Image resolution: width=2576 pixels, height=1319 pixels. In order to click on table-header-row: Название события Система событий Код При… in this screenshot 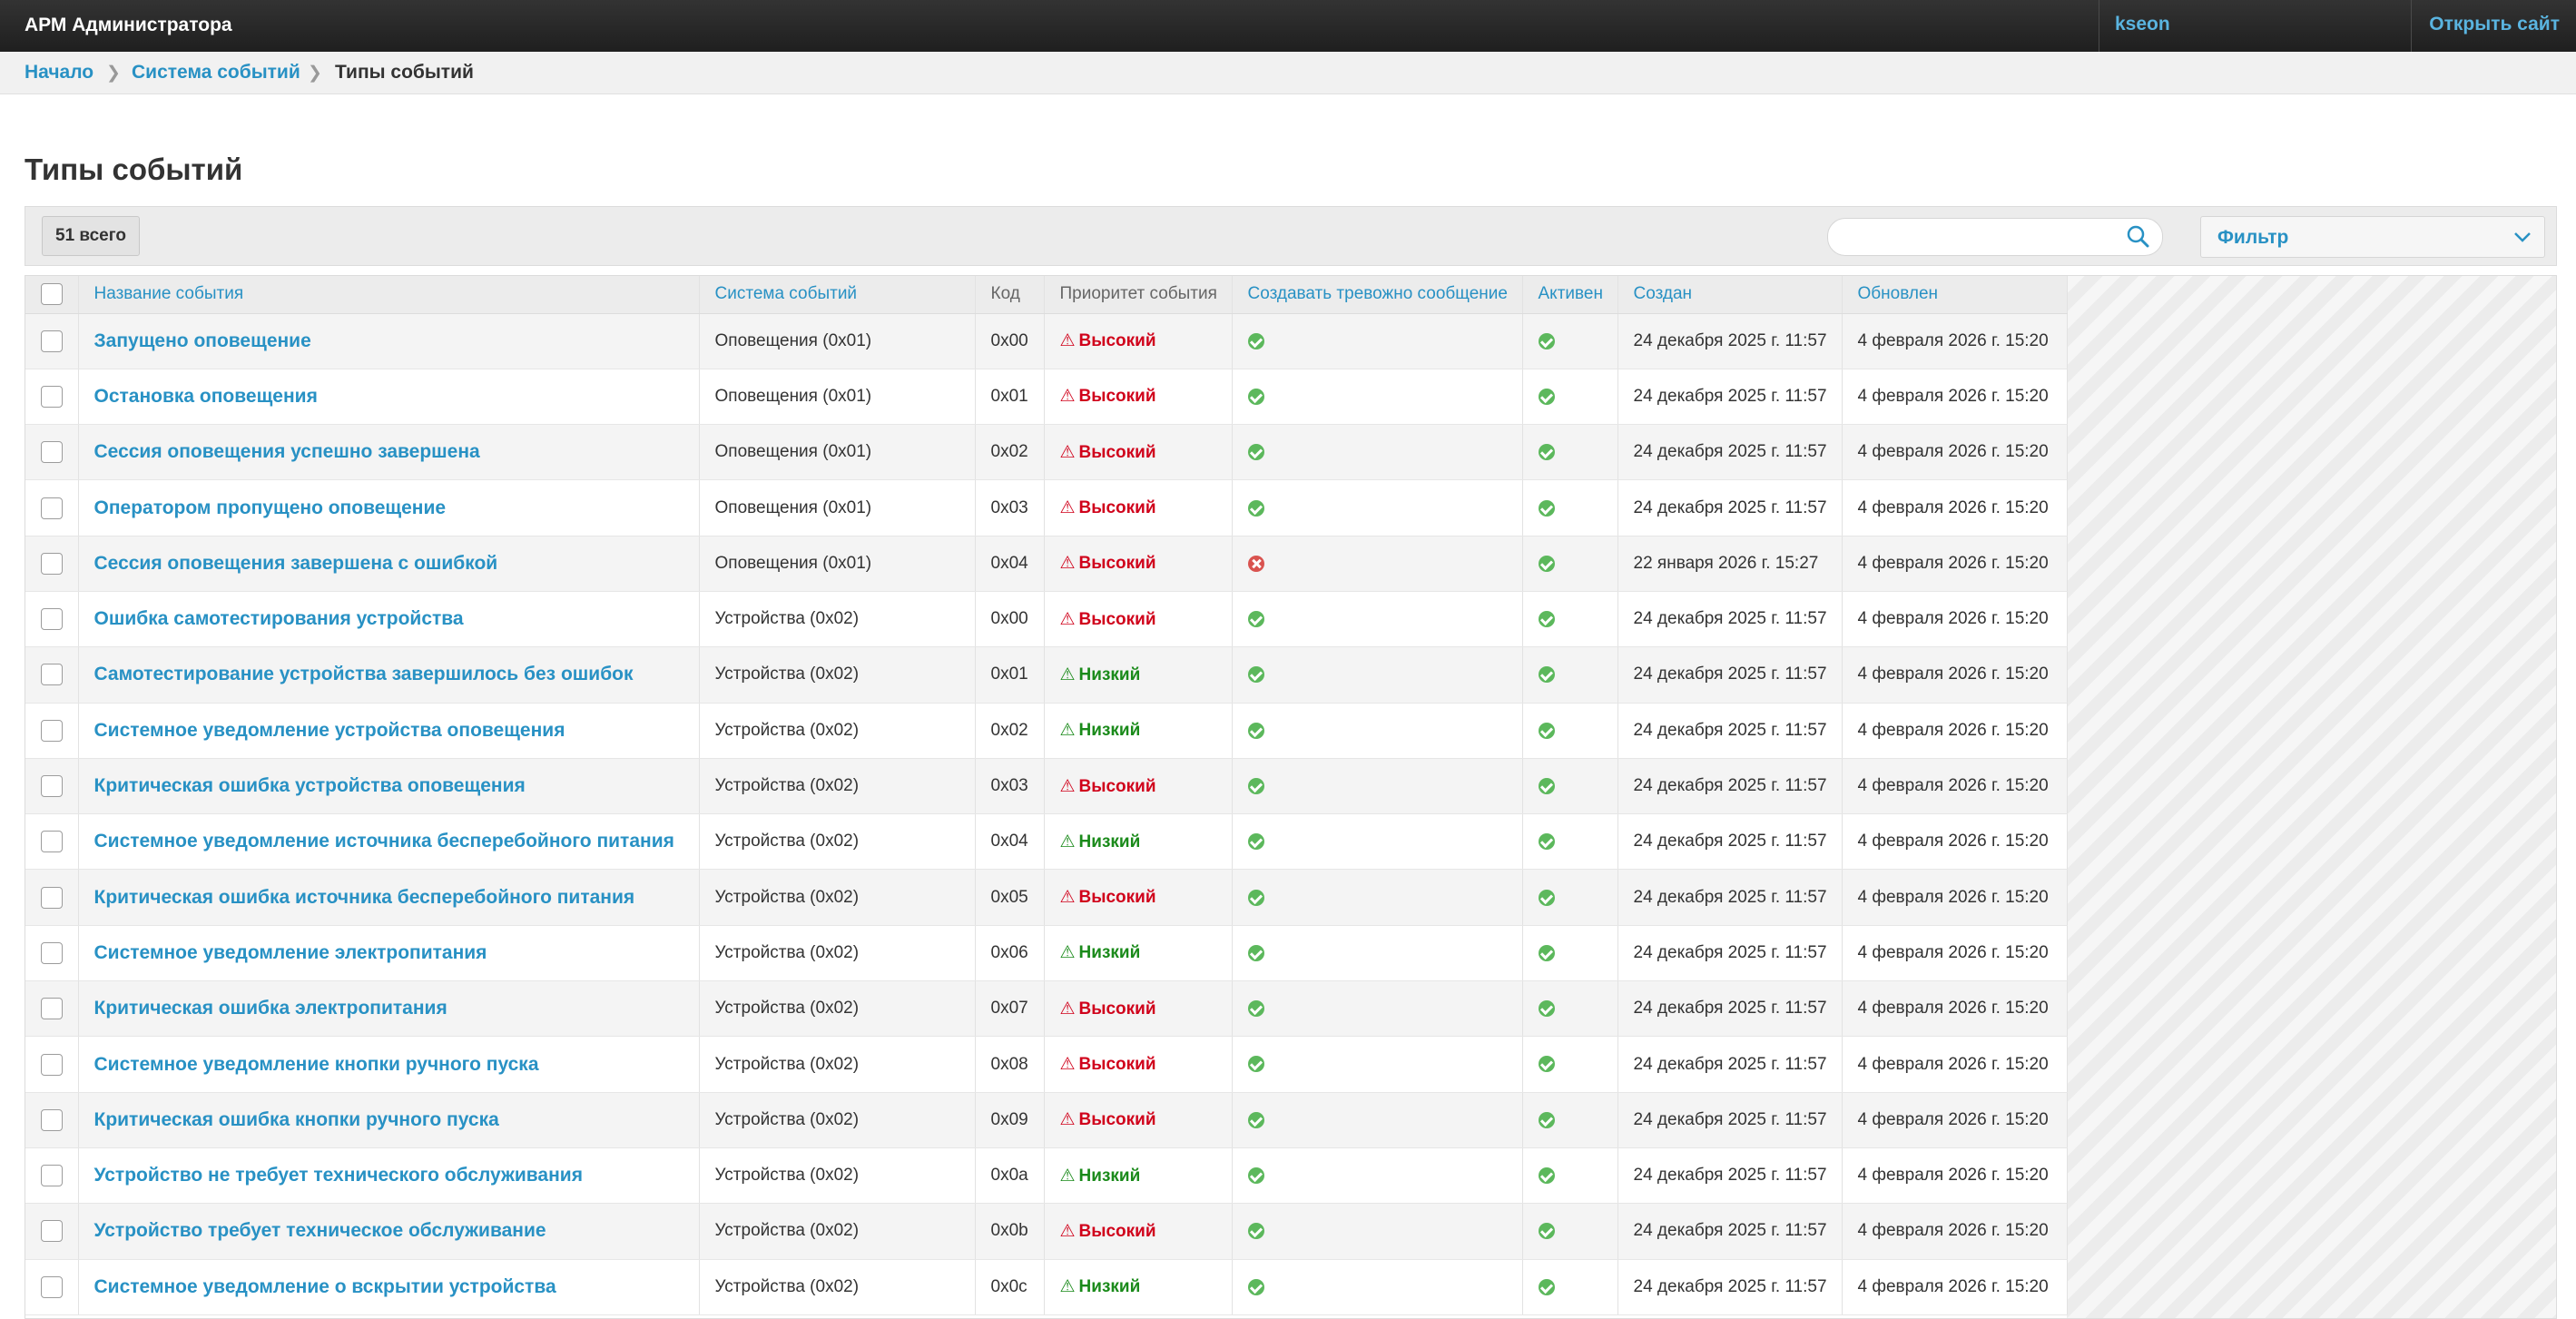, I will do `click(1046, 295)`.